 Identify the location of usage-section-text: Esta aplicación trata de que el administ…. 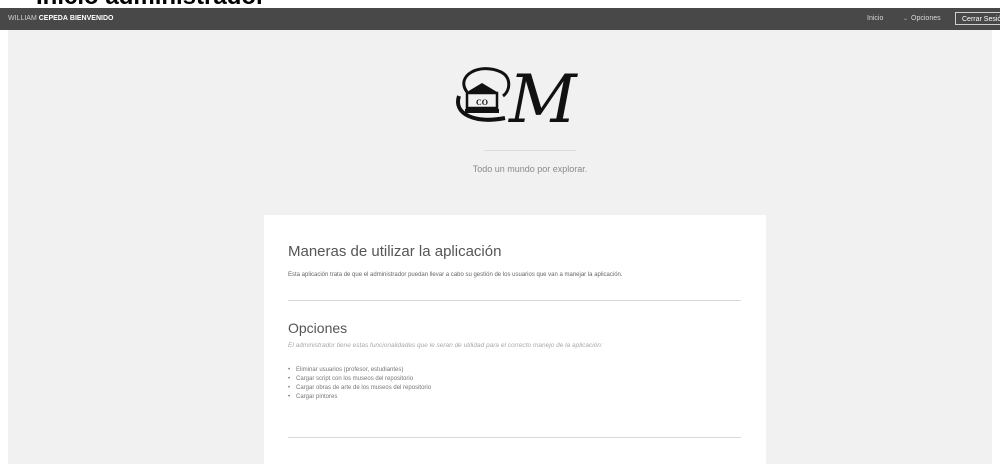
(455, 275).